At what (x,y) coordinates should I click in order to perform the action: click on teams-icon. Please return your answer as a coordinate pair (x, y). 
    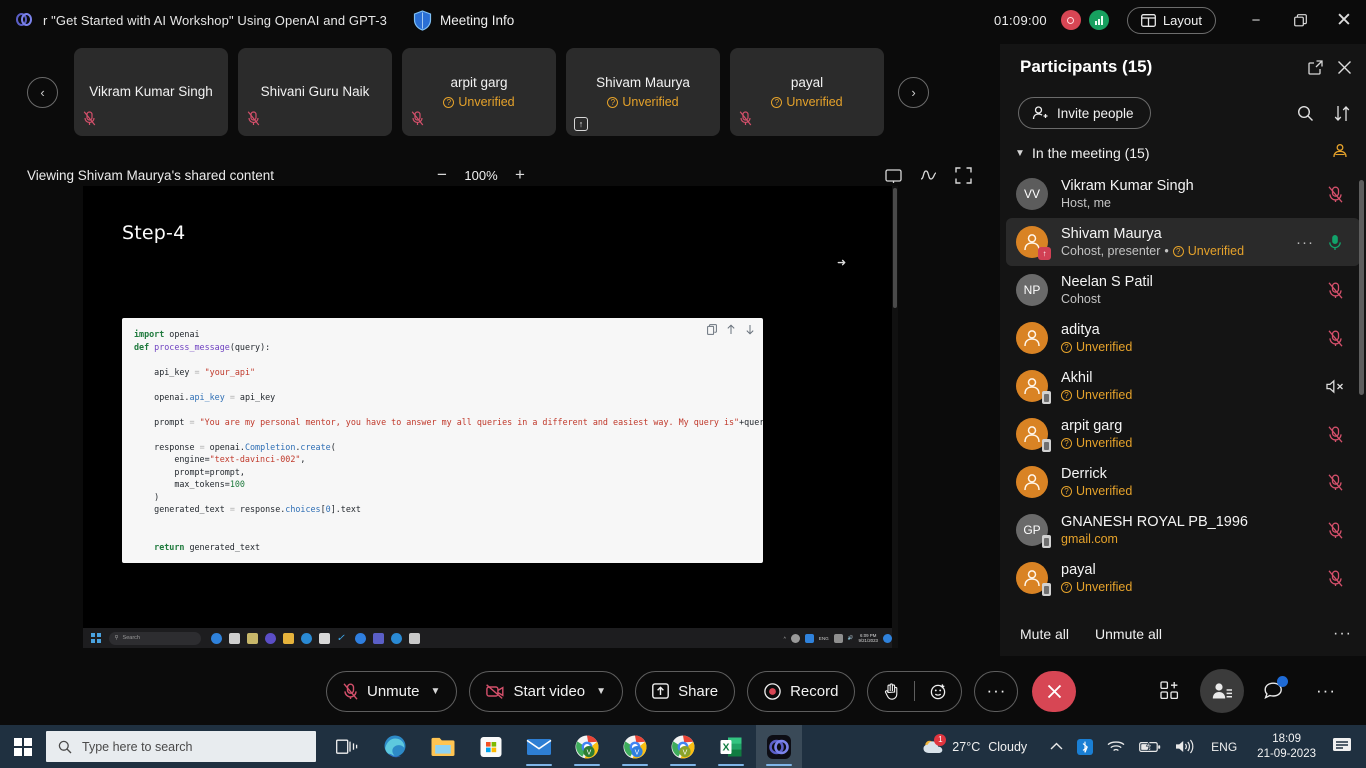
    Looking at the image, I should click on (779, 746).